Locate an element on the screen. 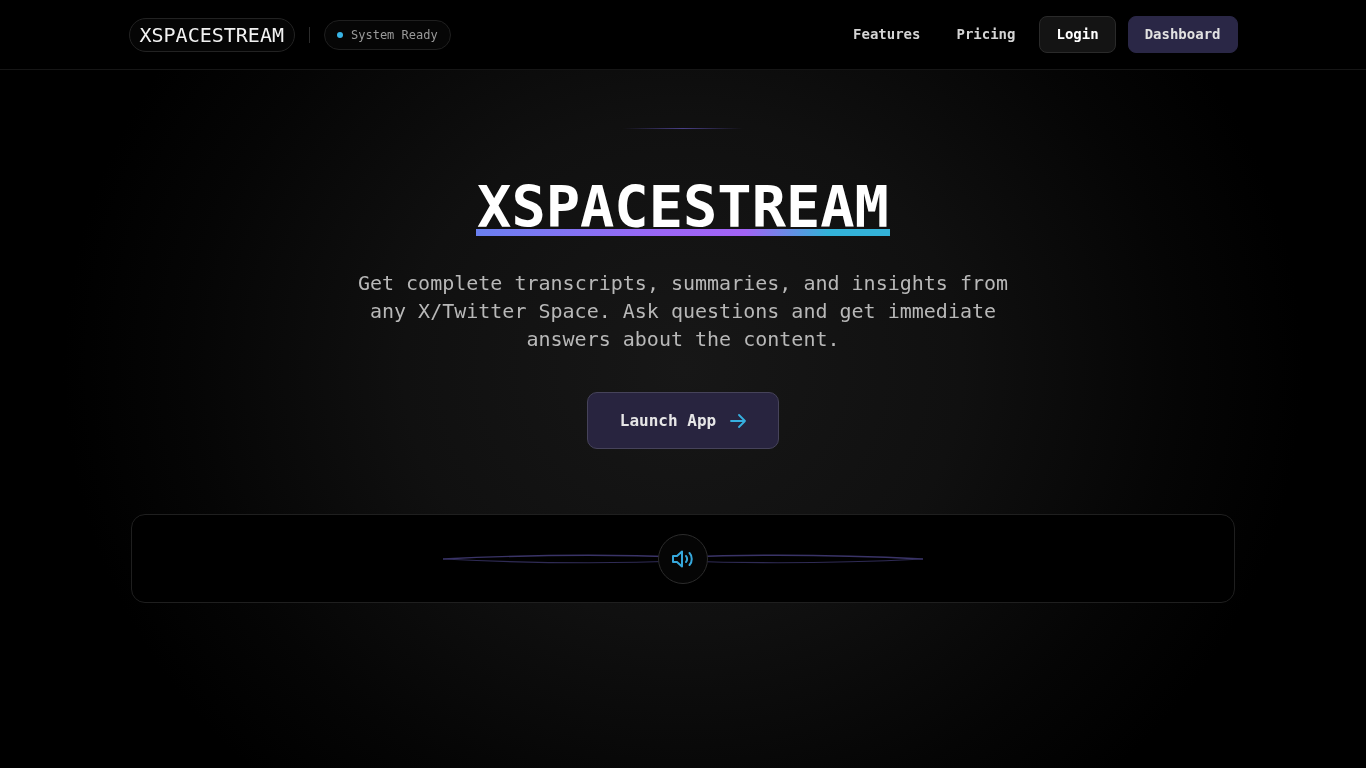 The image size is (1366, 768). brand-logo: XSPACESTREAM is located at coordinates (211, 34).